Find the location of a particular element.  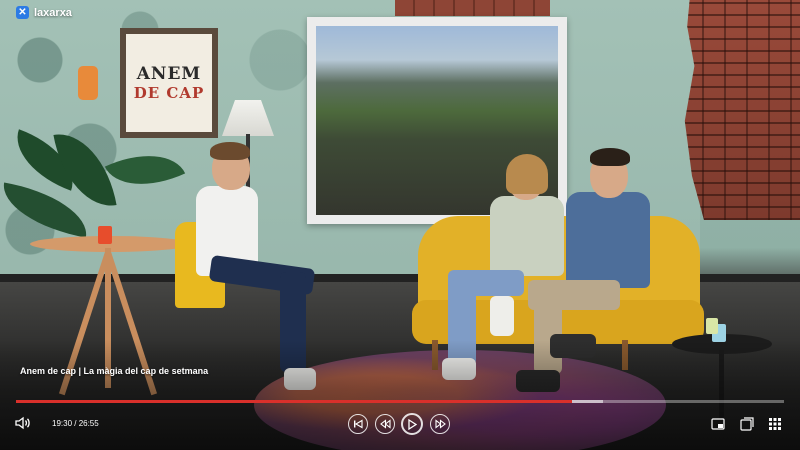

grid-menu-button is located at coordinates (775, 424).